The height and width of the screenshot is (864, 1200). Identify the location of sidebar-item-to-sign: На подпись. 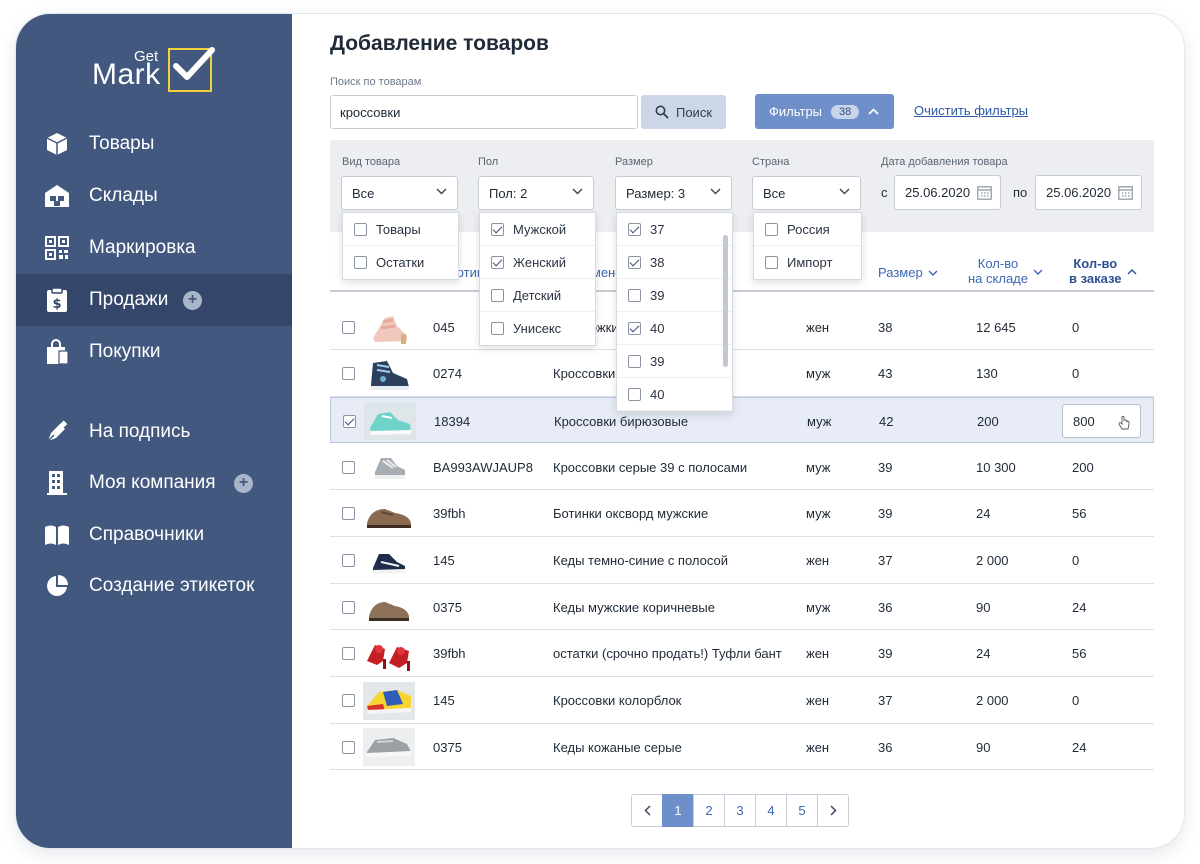
(154, 432).